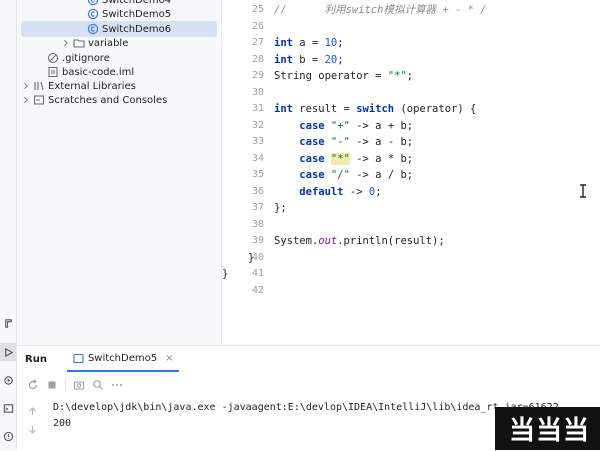  I want to click on code-comment: // 利用switch模拟计算器 + - * /, so click(380, 10).